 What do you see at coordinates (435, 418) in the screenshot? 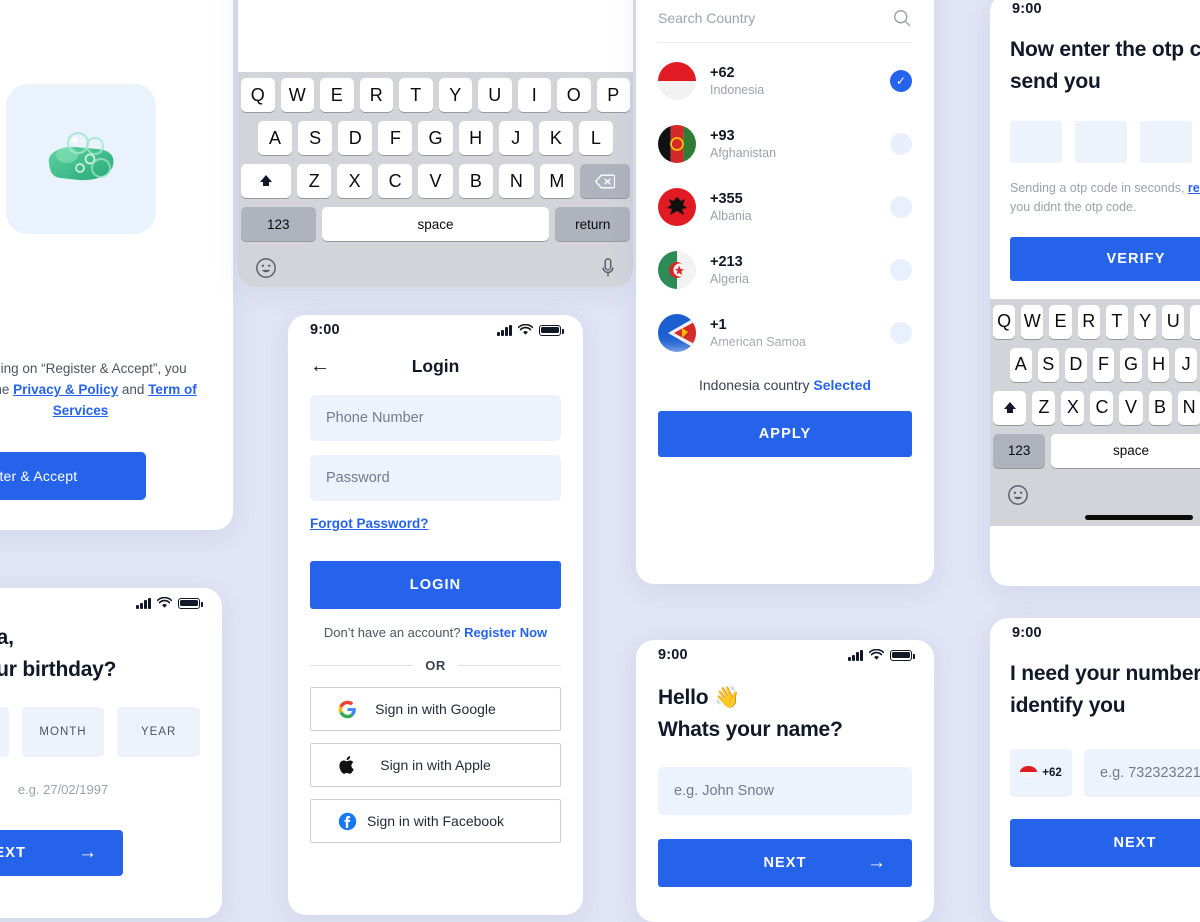
I see `phone-number-input: Phone Number` at bounding box center [435, 418].